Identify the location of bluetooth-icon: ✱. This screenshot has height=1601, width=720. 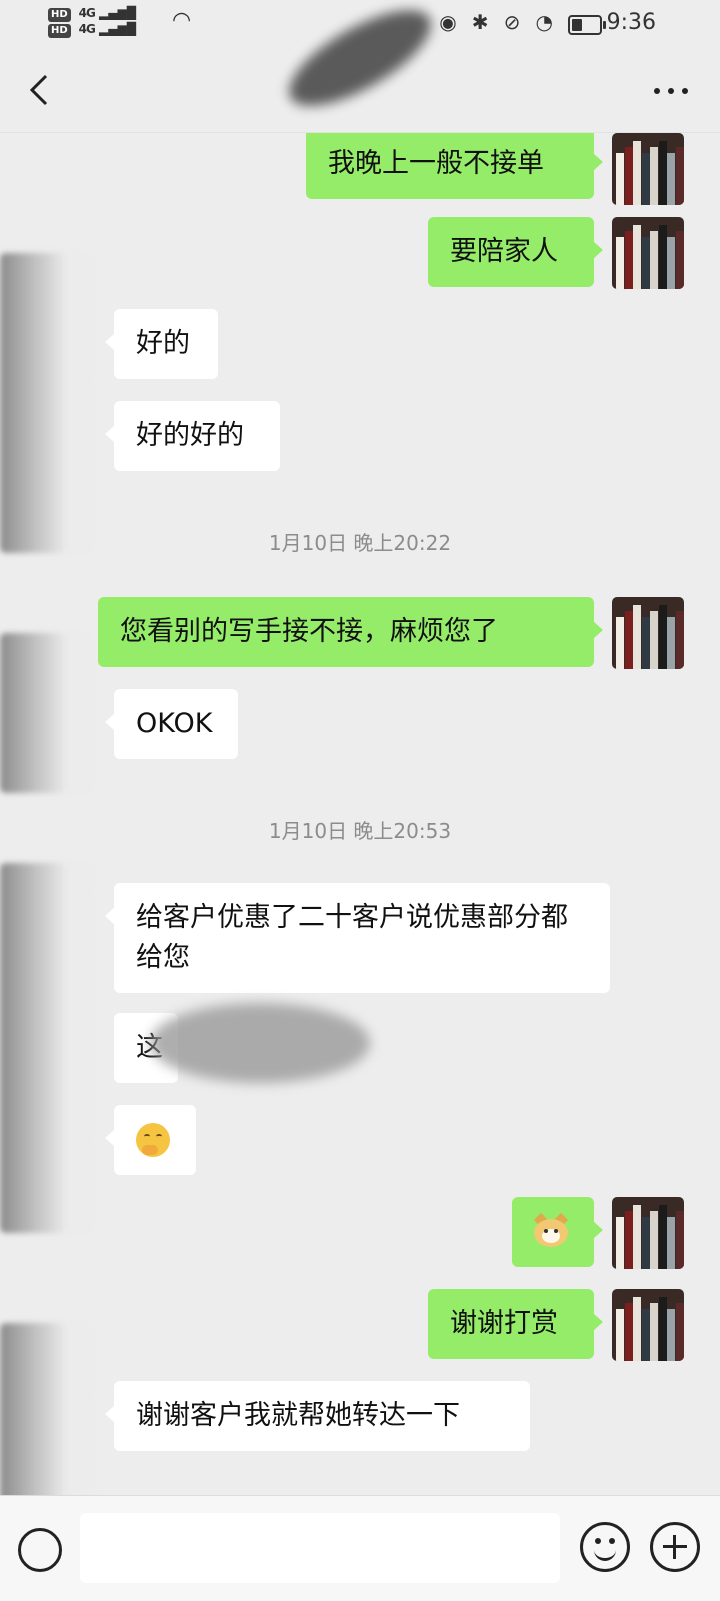
(480, 22).